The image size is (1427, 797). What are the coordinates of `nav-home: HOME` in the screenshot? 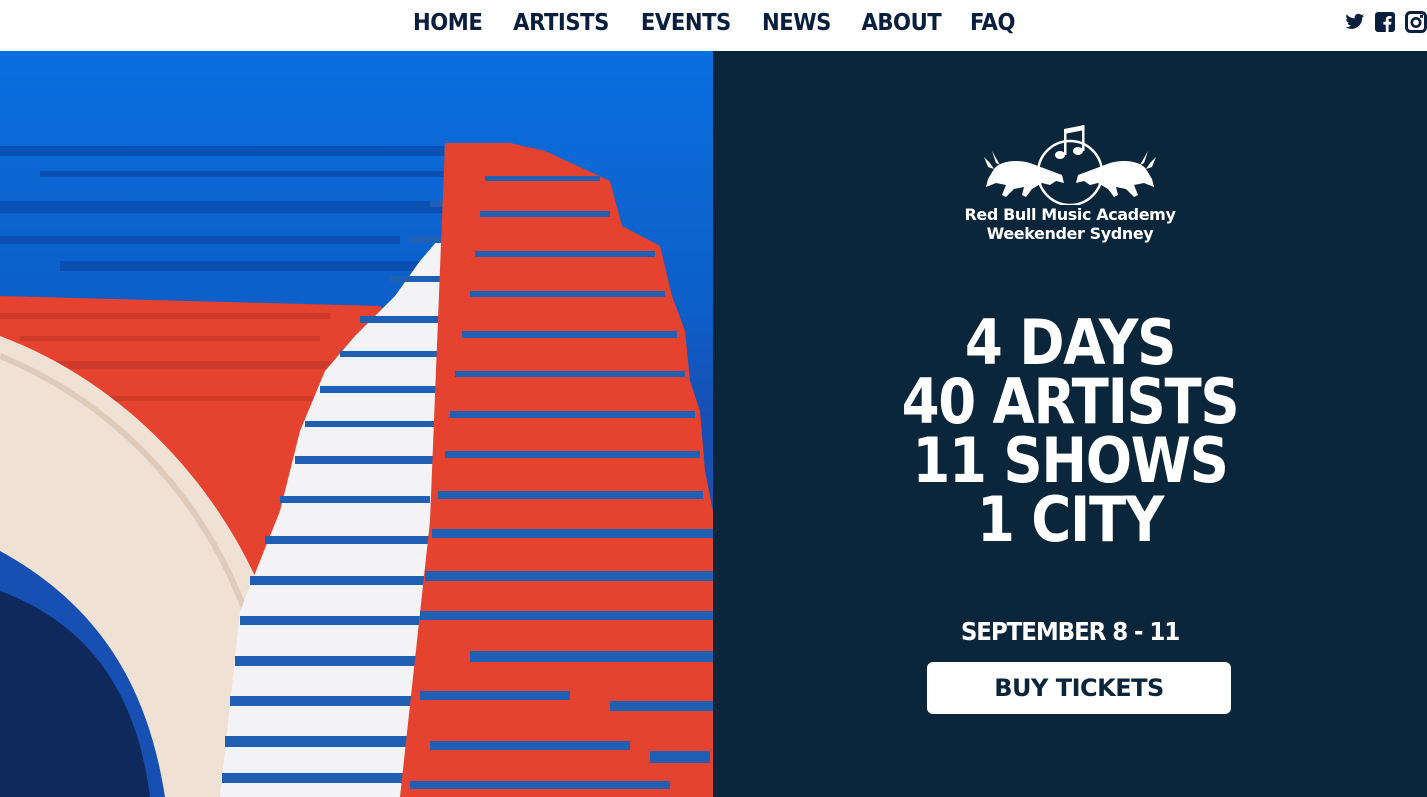 It's located at (448, 23).